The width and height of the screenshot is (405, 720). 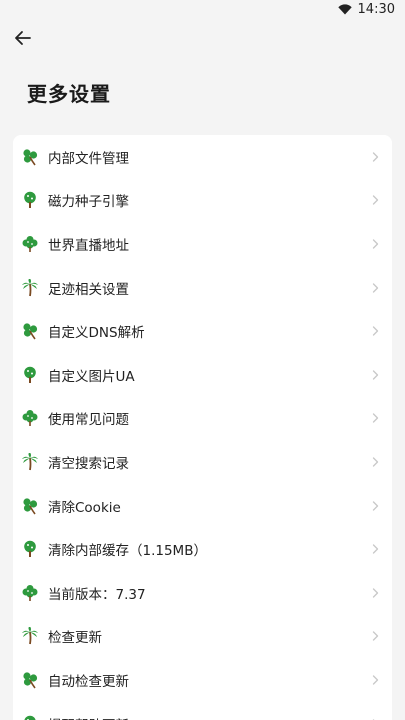 I want to click on status-icons: 14:30, so click(x=366, y=9).